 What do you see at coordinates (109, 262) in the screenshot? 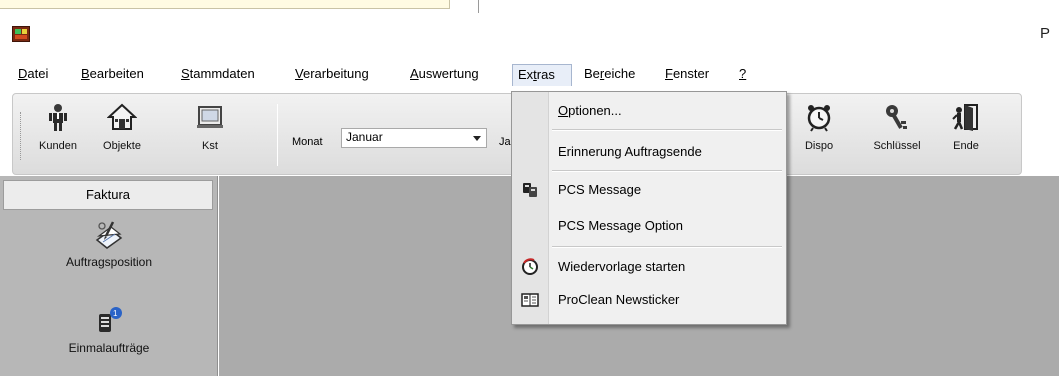
I see `auftragsposition-label: Auftragsposition` at bounding box center [109, 262].